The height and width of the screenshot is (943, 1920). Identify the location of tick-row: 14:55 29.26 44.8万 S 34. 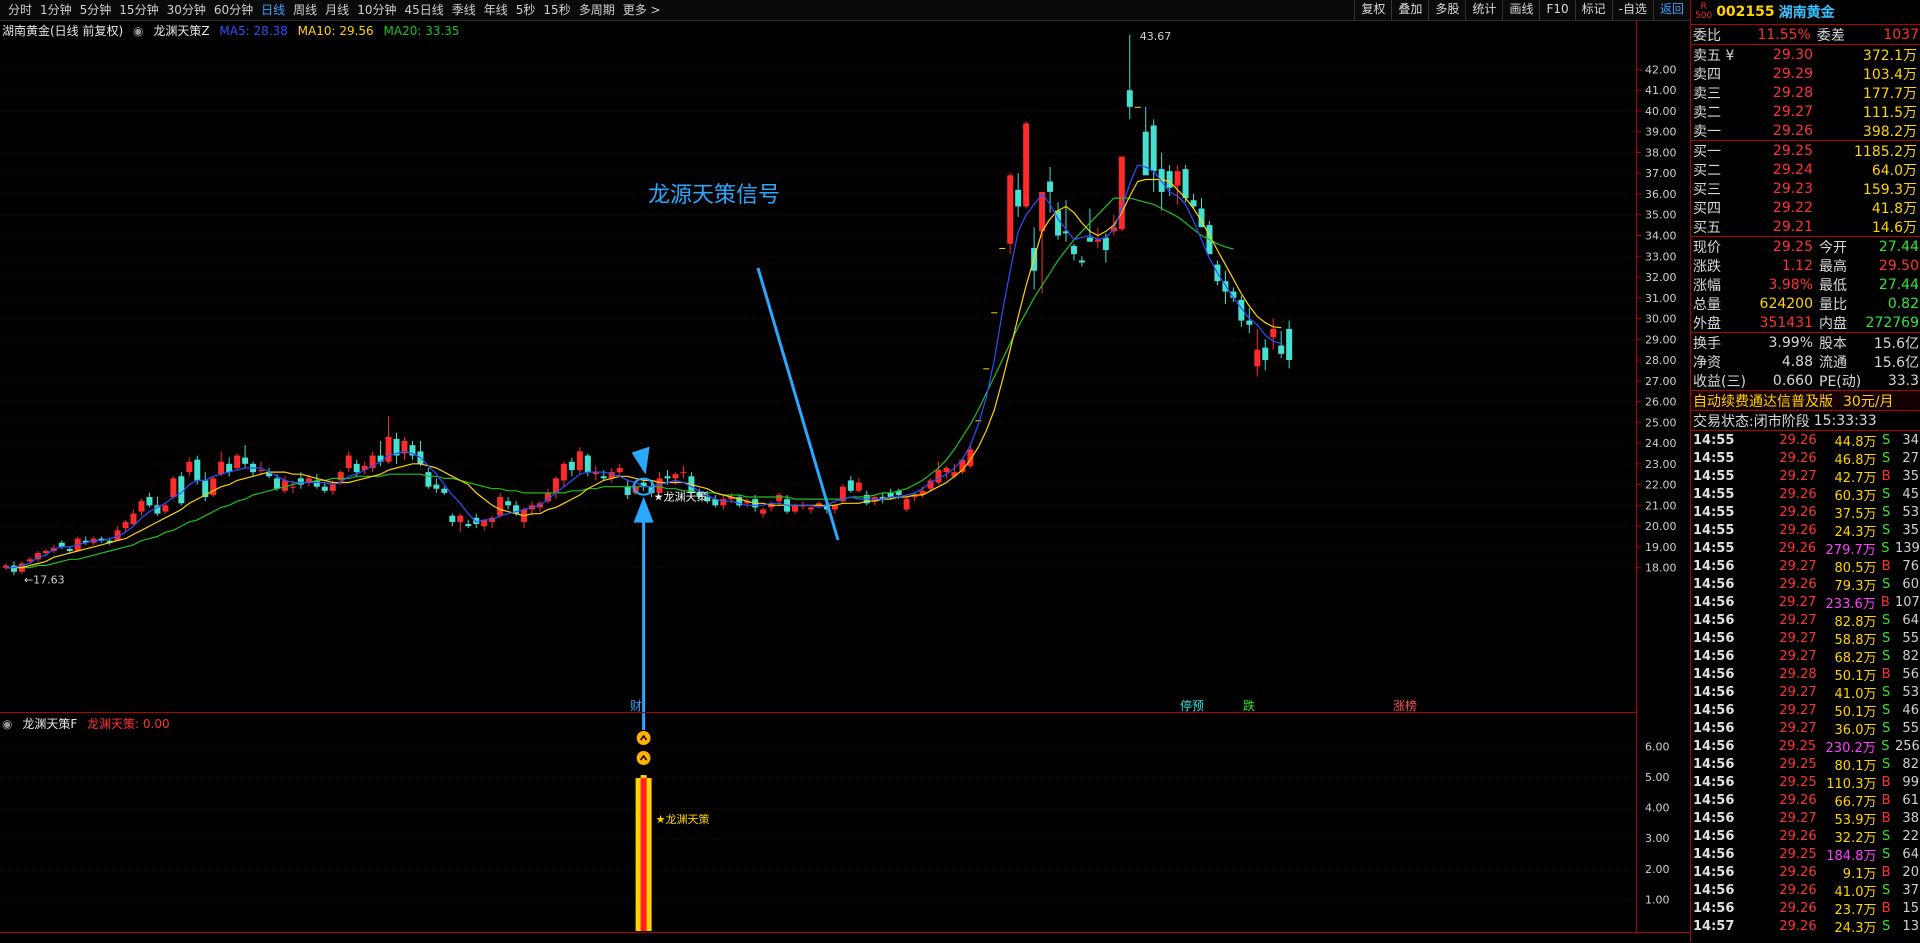
(1805, 440).